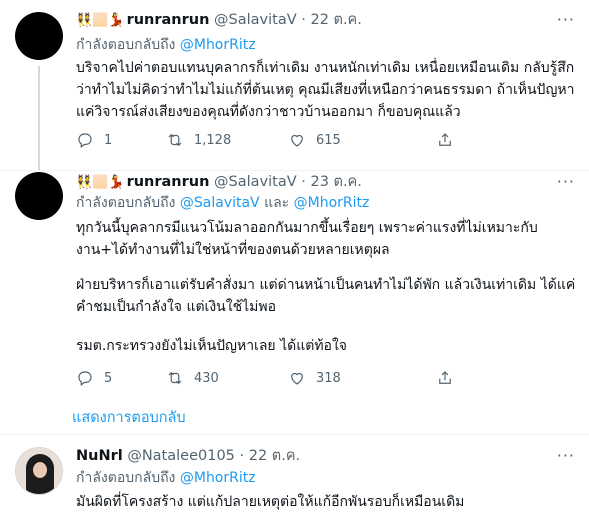  What do you see at coordinates (276, 203) in the screenshot?
I see `replying-and: และ` at bounding box center [276, 203].